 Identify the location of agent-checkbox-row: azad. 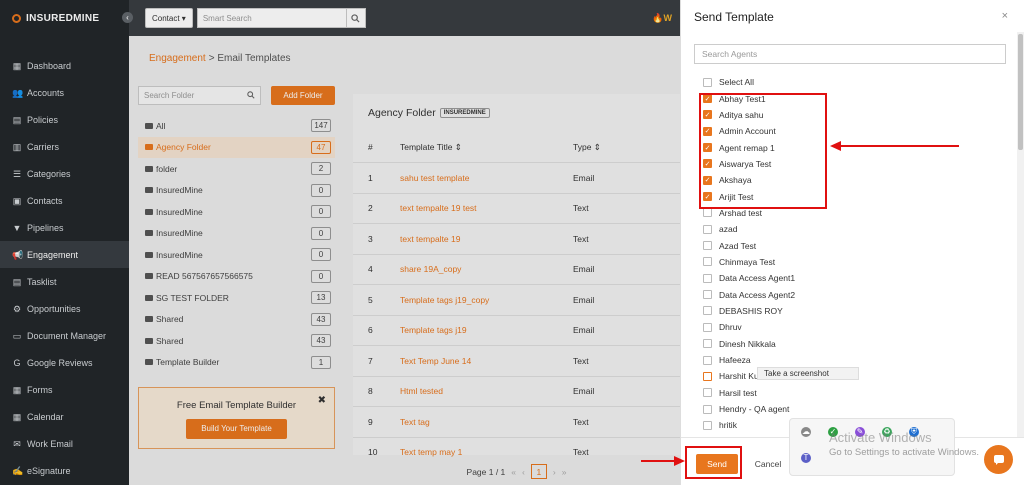
(749, 229).